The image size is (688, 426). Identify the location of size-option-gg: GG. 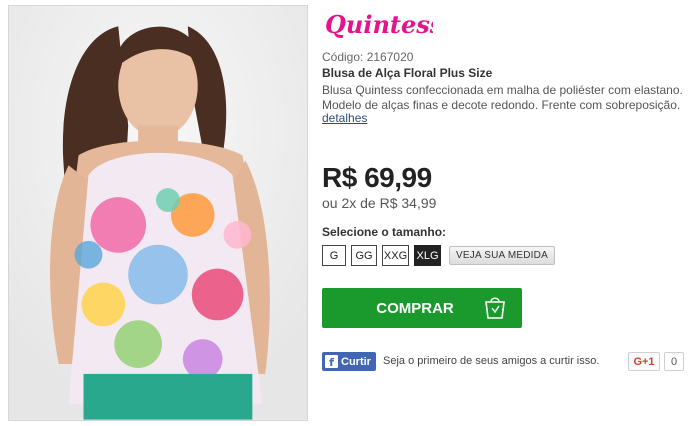
(364, 255).